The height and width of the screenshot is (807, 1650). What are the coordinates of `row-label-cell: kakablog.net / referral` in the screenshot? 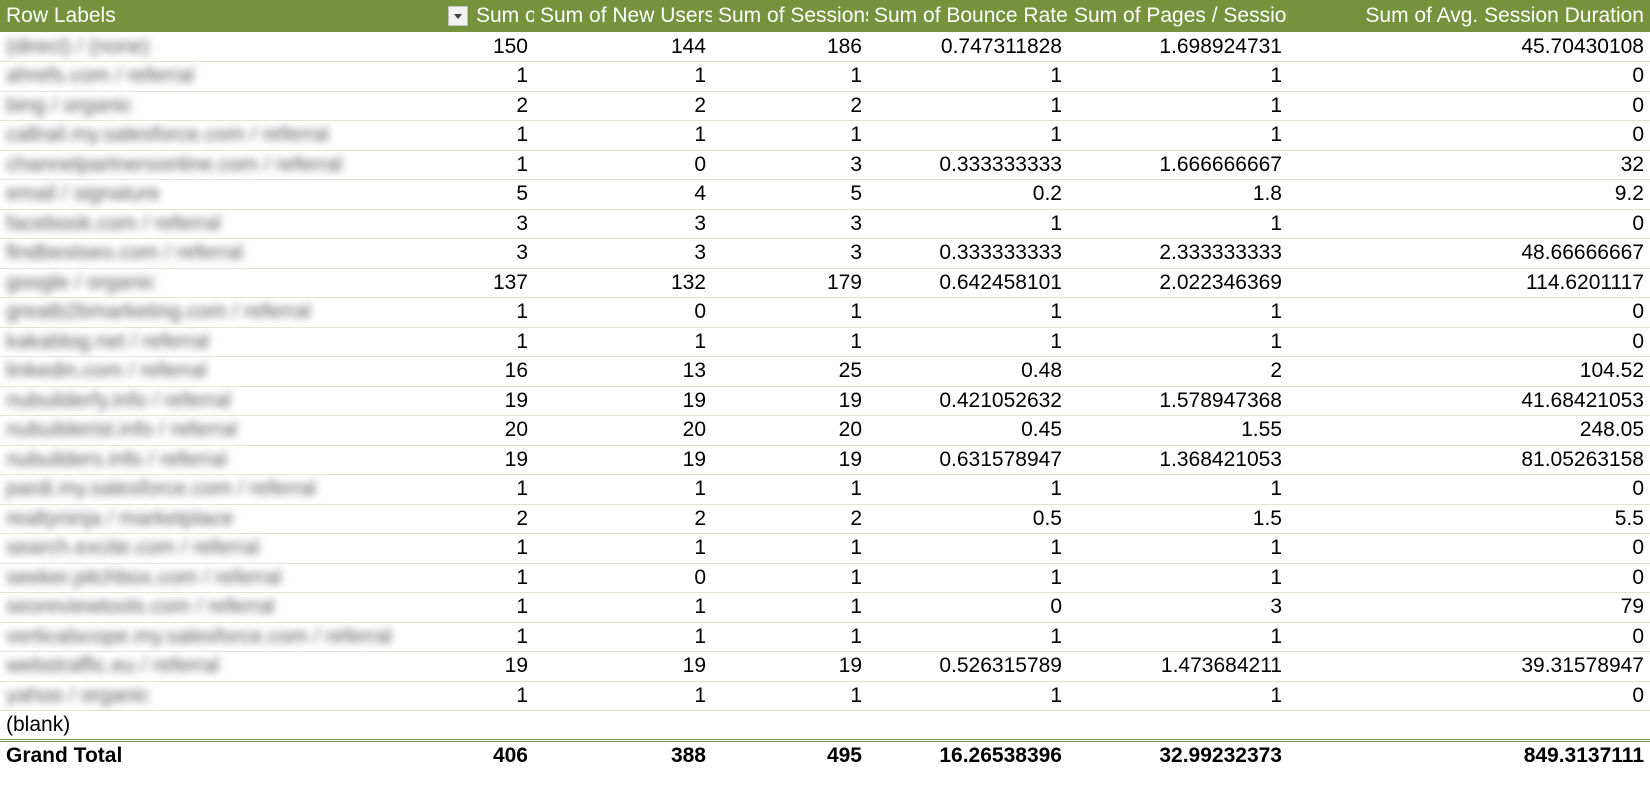 It's located at (235, 342).